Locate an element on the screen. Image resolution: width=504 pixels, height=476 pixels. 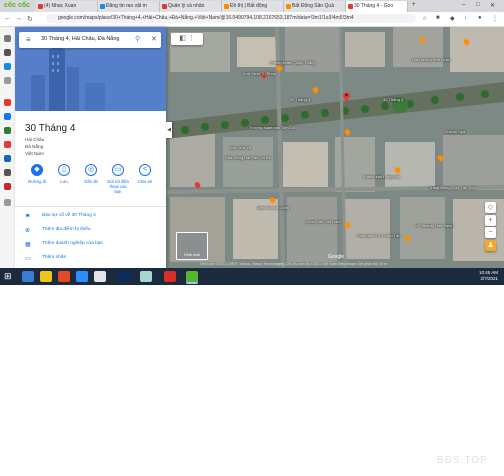
report-issue-link: ⚑ Báo sự cố về 30 Tháng 4 is located at coordinates (95, 217).